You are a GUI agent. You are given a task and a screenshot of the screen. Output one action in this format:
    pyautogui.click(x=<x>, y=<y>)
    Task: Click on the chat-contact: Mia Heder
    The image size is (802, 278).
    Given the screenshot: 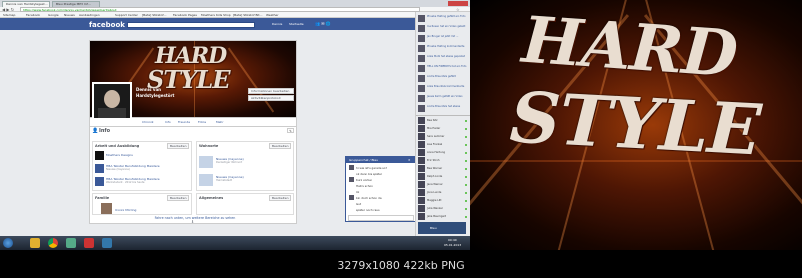 What is the action you would take?
    pyautogui.click(x=444, y=129)
    